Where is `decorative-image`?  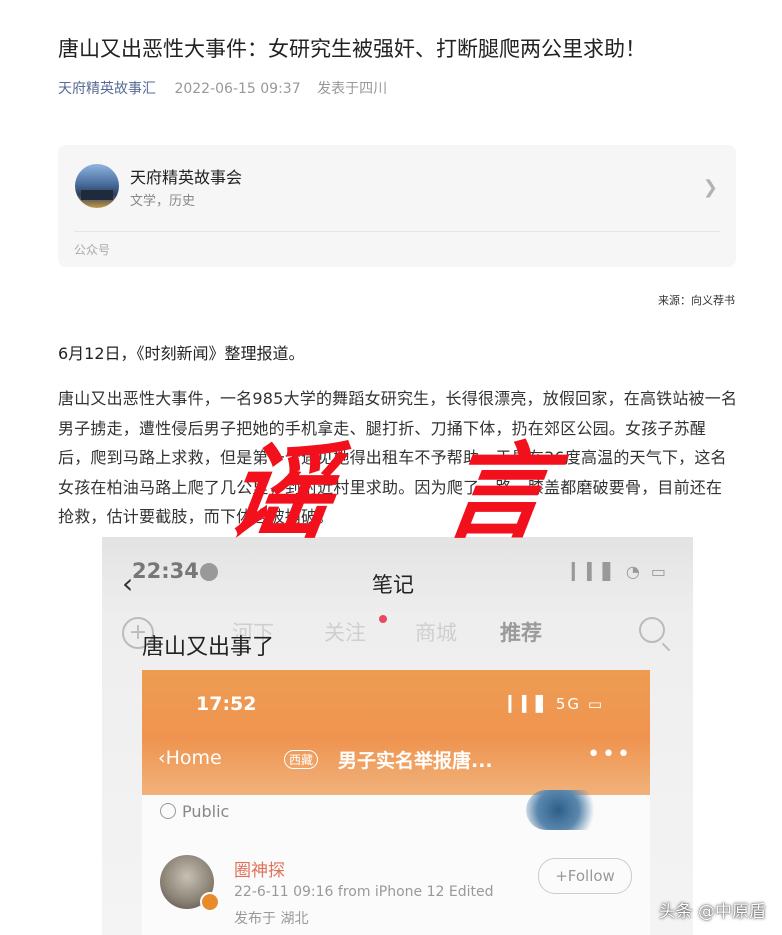 decorative-image is located at coordinates (566, 810).